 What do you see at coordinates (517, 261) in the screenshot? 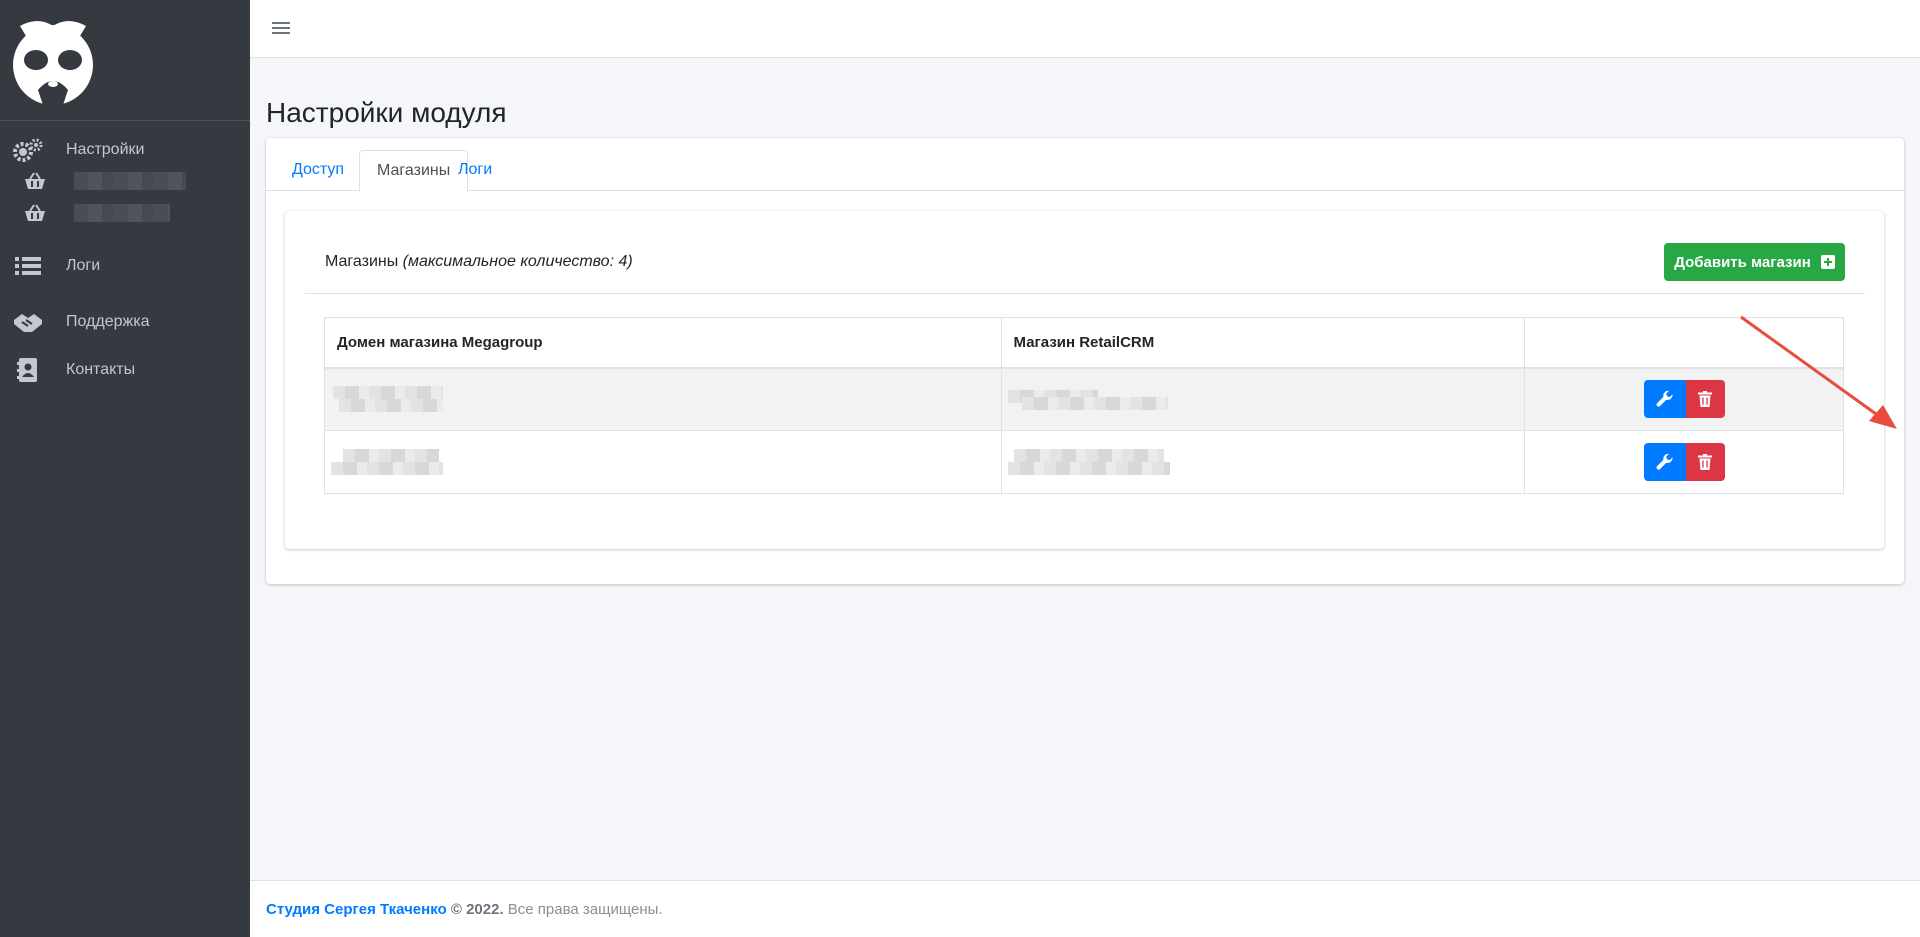
I see `stores-limit: (максимальное количество: 4)` at bounding box center [517, 261].